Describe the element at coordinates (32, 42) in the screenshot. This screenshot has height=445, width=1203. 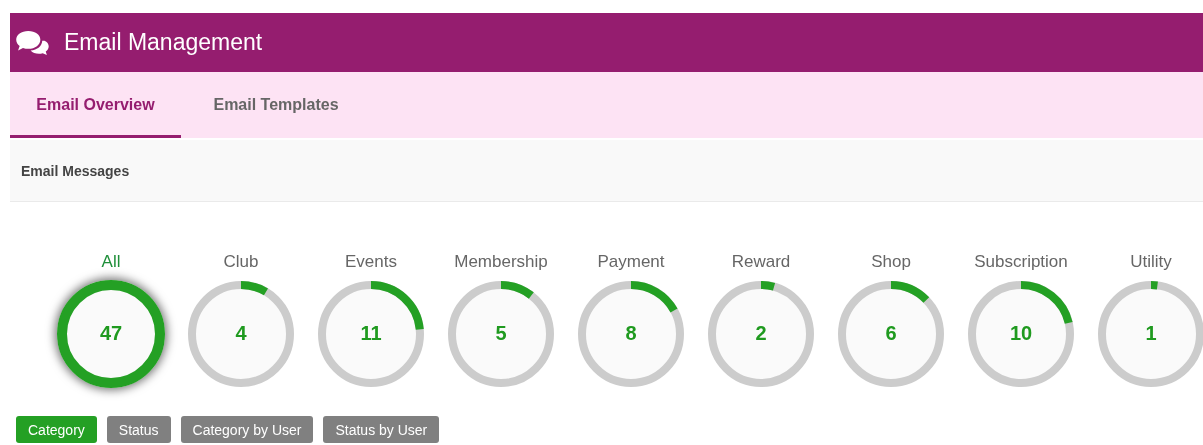
I see `chat-icon` at that location.